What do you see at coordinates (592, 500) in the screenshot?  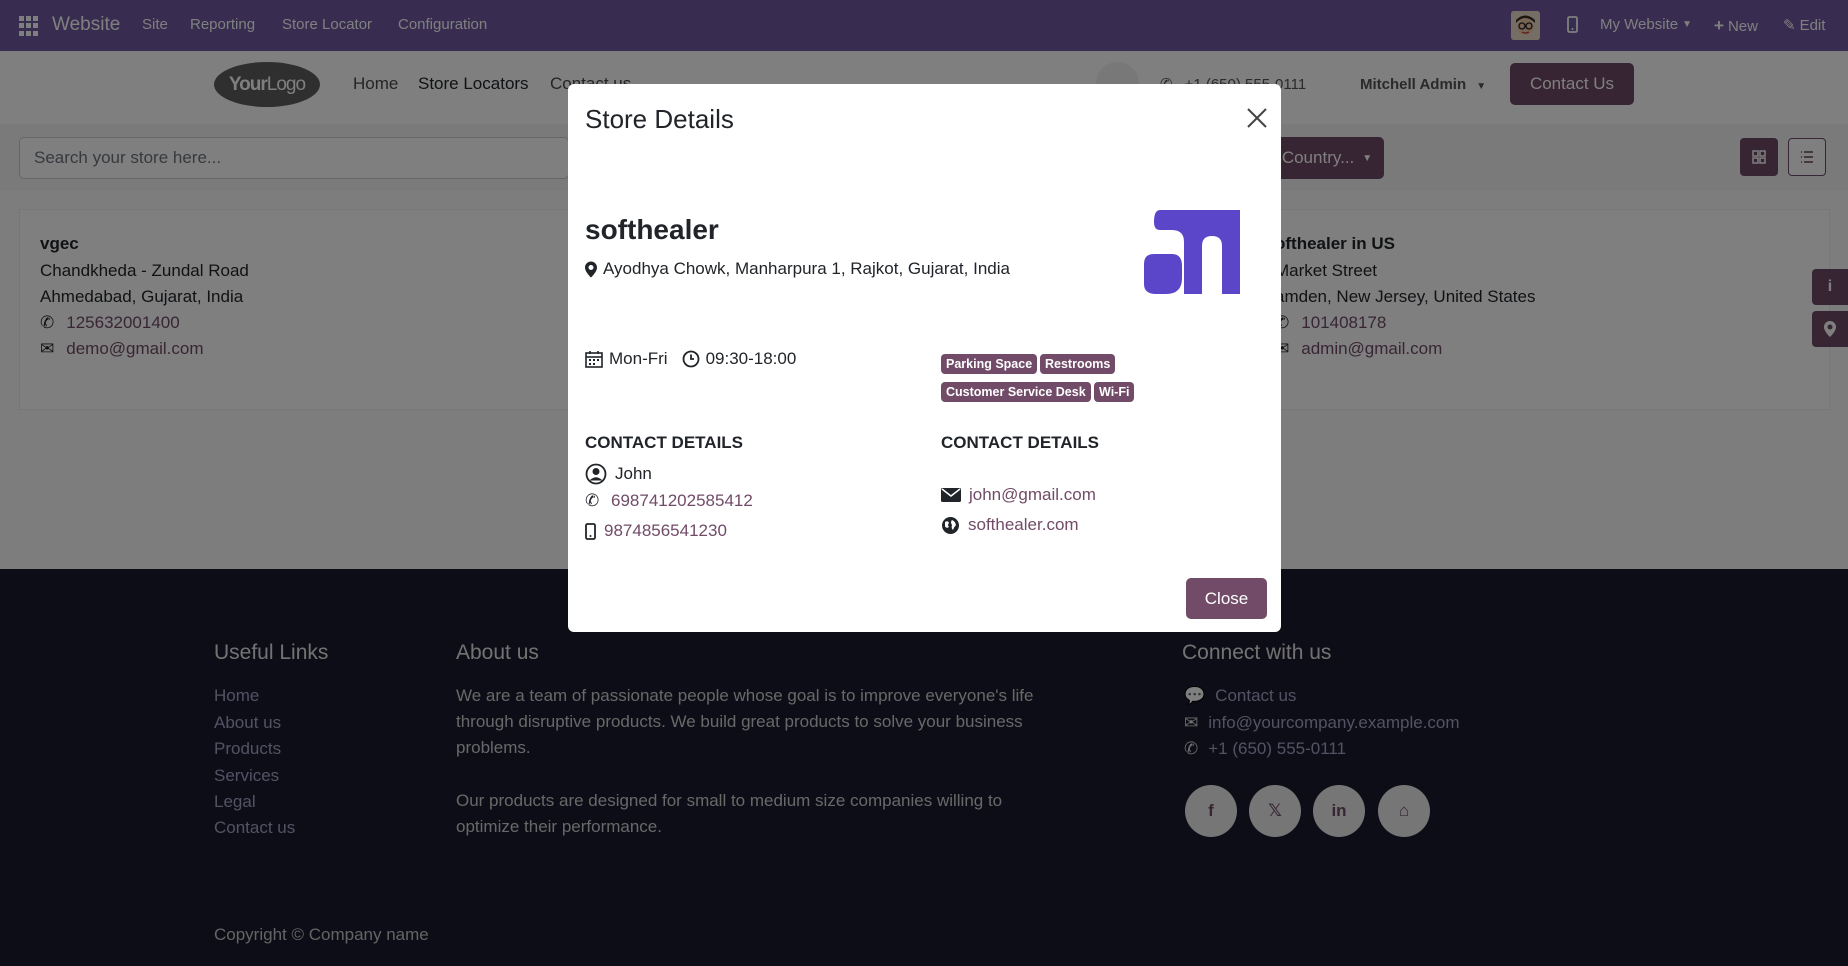 I see `phone-icon: ✆` at bounding box center [592, 500].